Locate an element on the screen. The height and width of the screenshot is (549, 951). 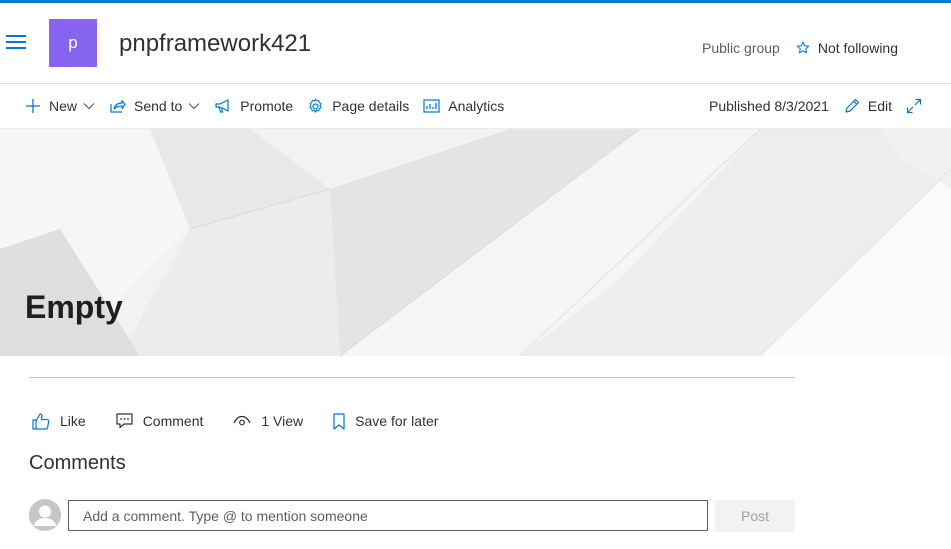
site-meta: Public group Not following is located at coordinates (800, 48).